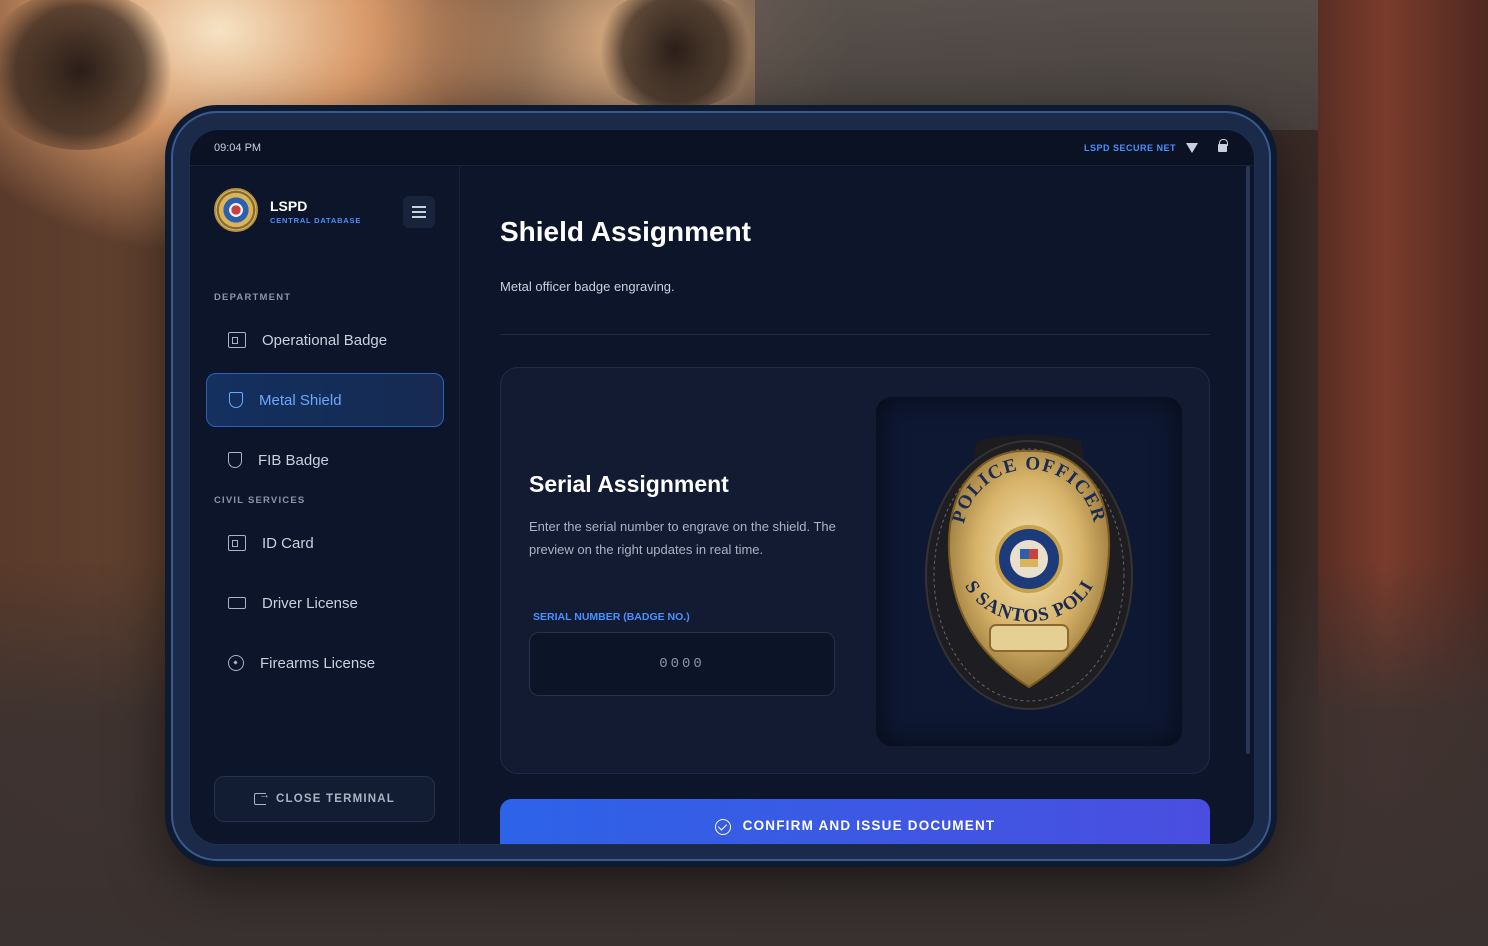 This screenshot has height=946, width=1488. What do you see at coordinates (235, 460) in the screenshot?
I see `shield-check-icon` at bounding box center [235, 460].